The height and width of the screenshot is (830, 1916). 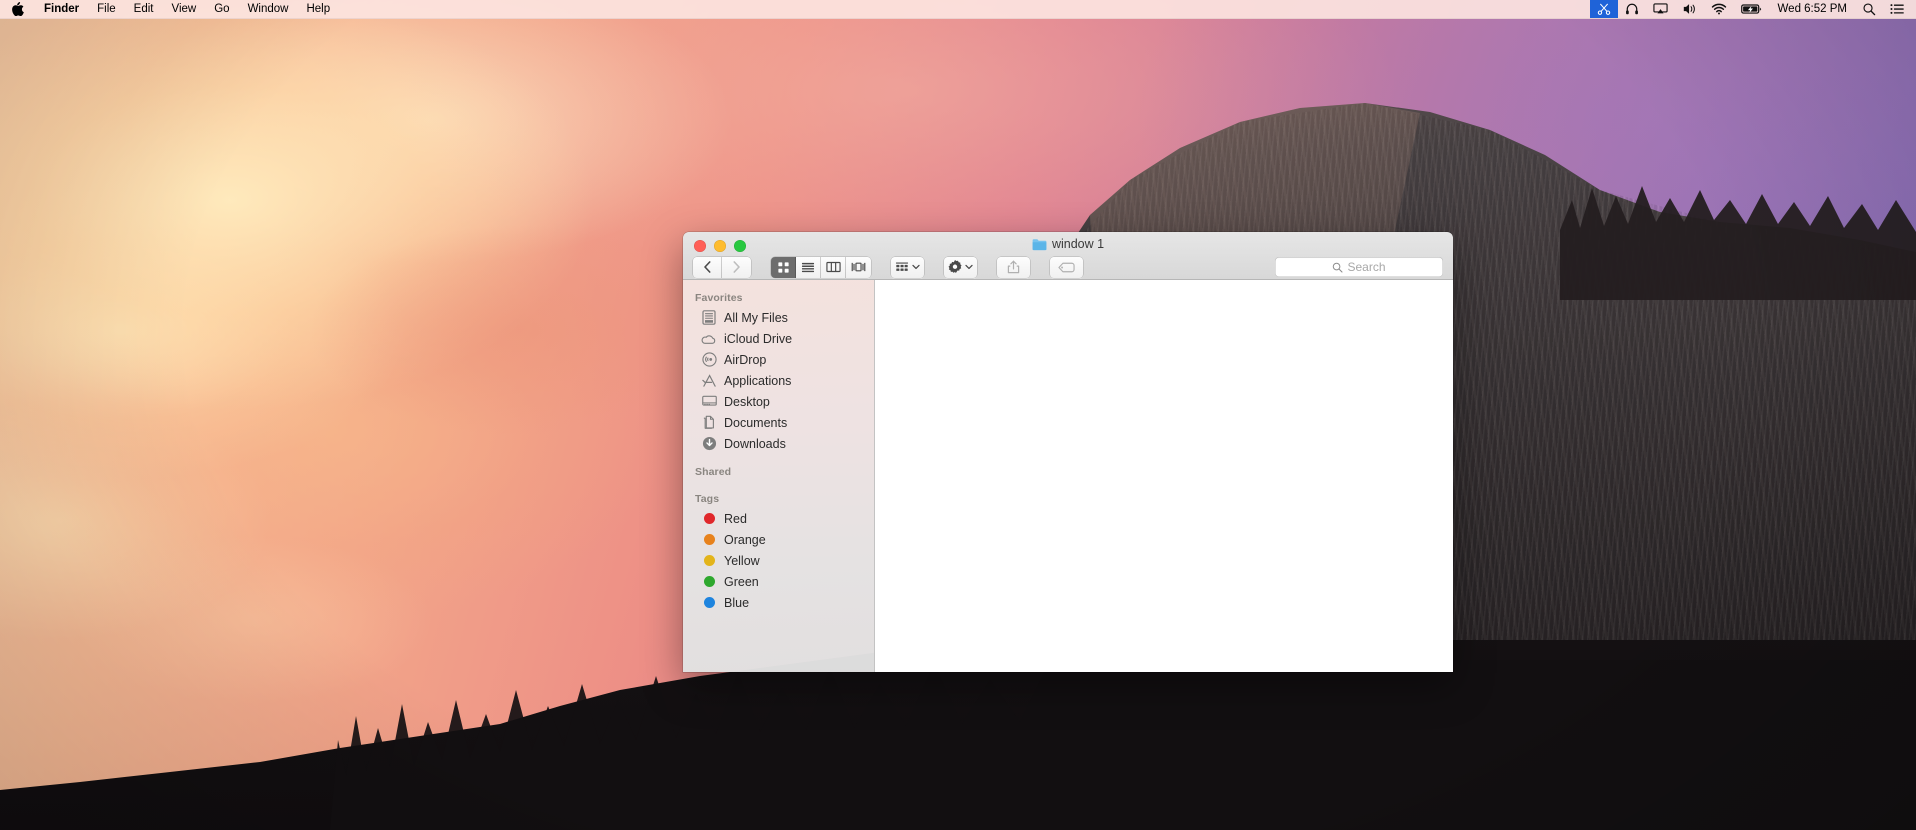 I want to click on sidebar-item-label: iCloud Drive, so click(x=758, y=338).